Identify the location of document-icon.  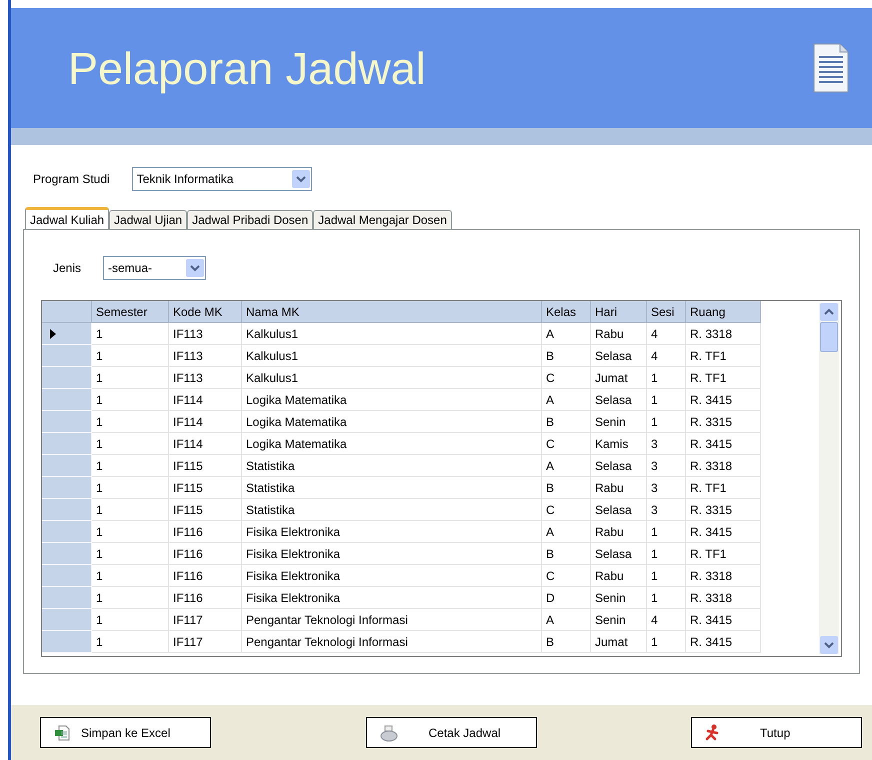
(831, 68).